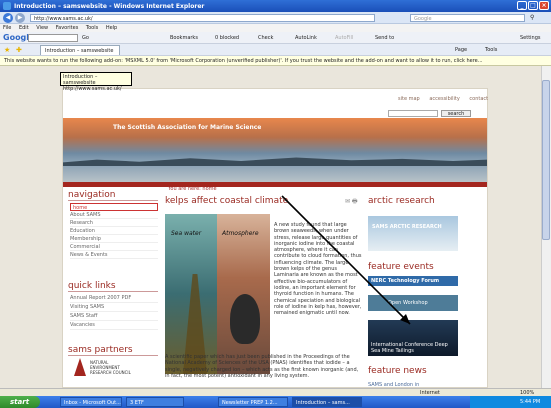  Describe the element at coordinates (186, 233) in the screenshot. I see `sea-water-label: Sea water` at that location.